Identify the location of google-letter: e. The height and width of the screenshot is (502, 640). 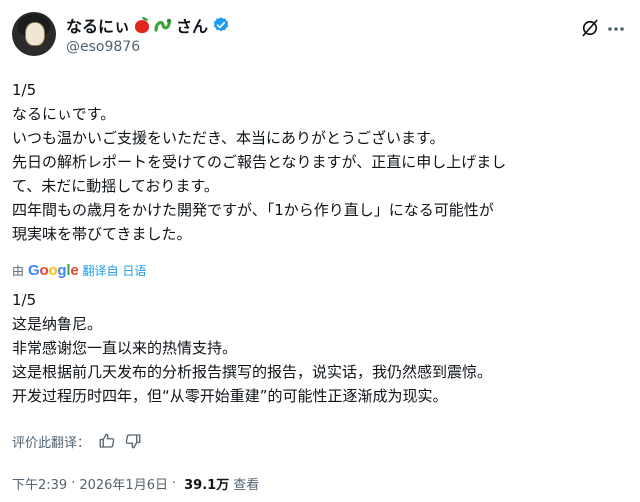
(74, 270).